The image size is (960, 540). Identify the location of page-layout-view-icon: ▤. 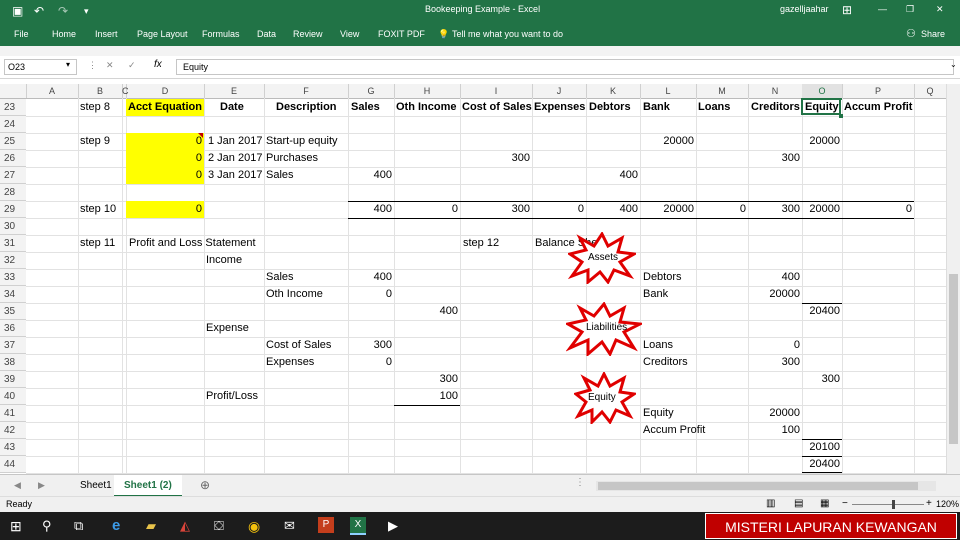
(798, 503).